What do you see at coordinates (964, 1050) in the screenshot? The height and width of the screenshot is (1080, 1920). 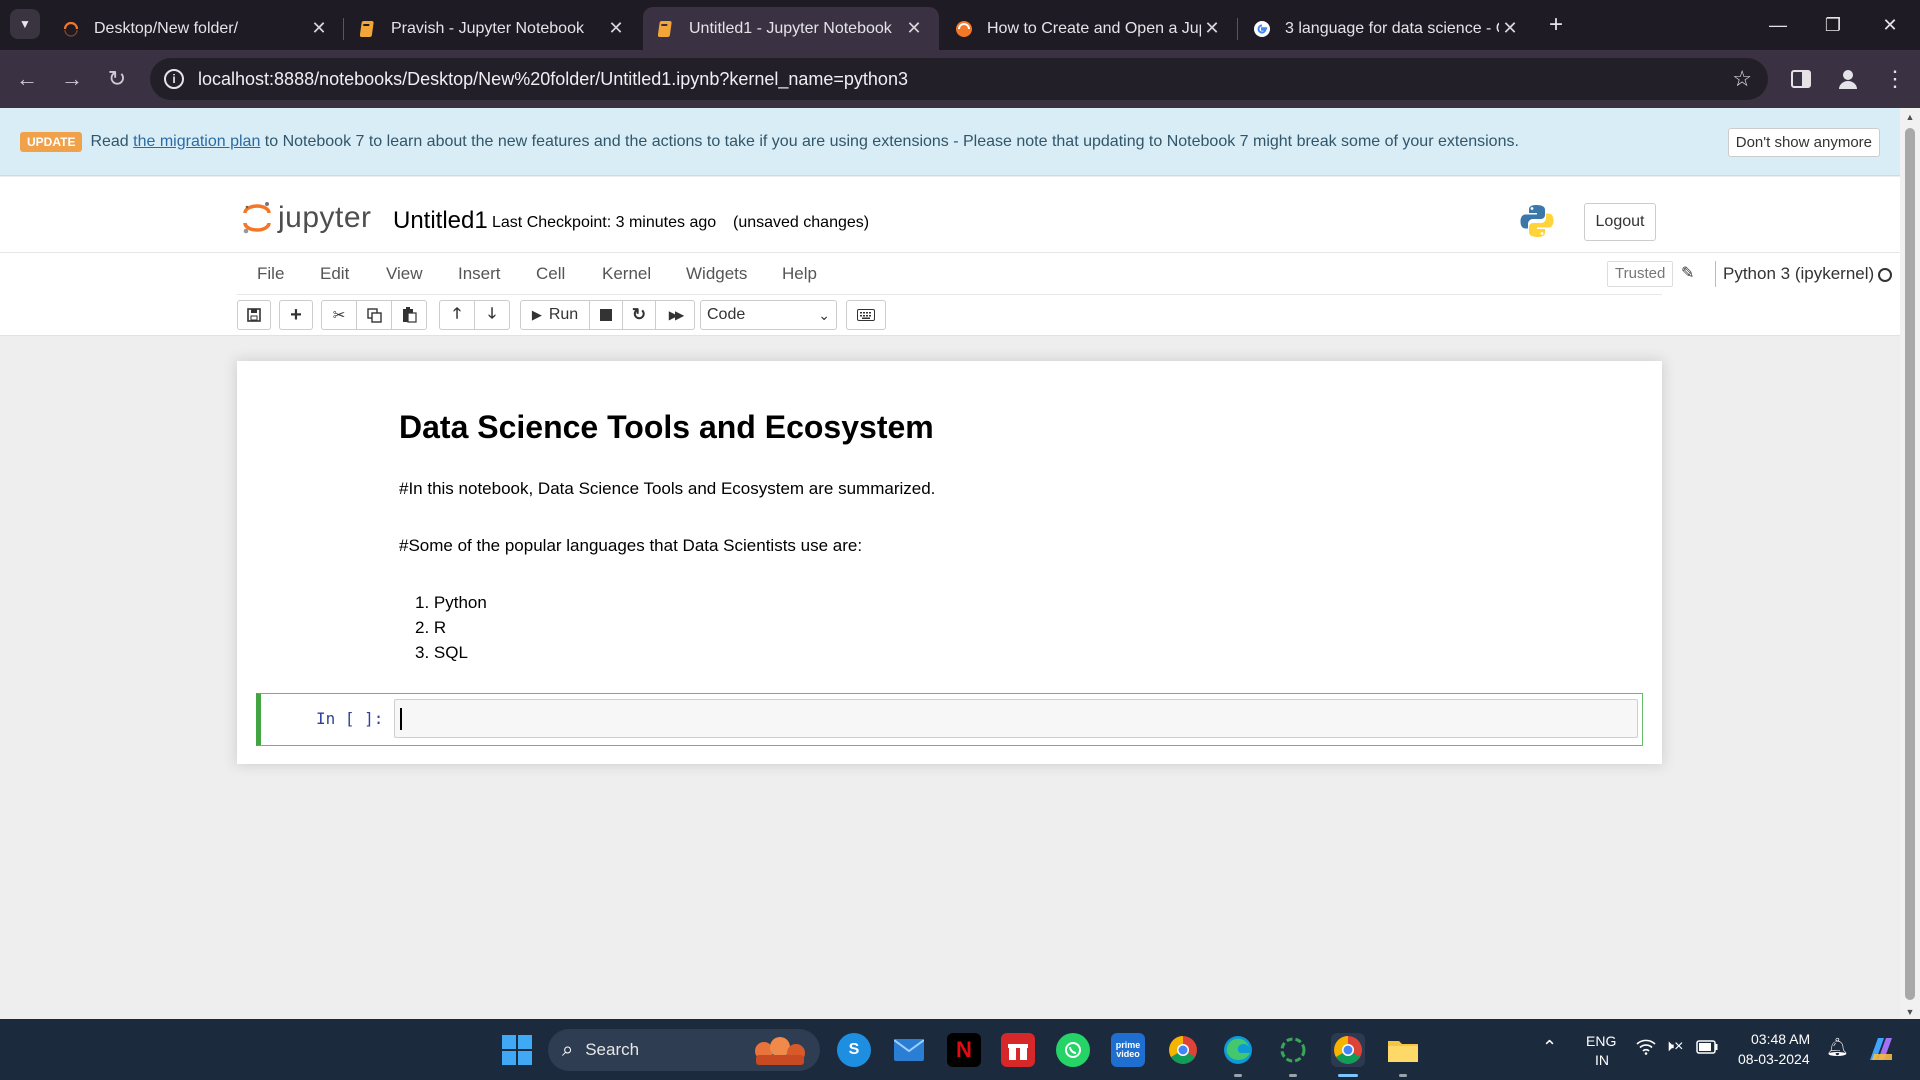 I see `netflix-icon: N` at bounding box center [964, 1050].